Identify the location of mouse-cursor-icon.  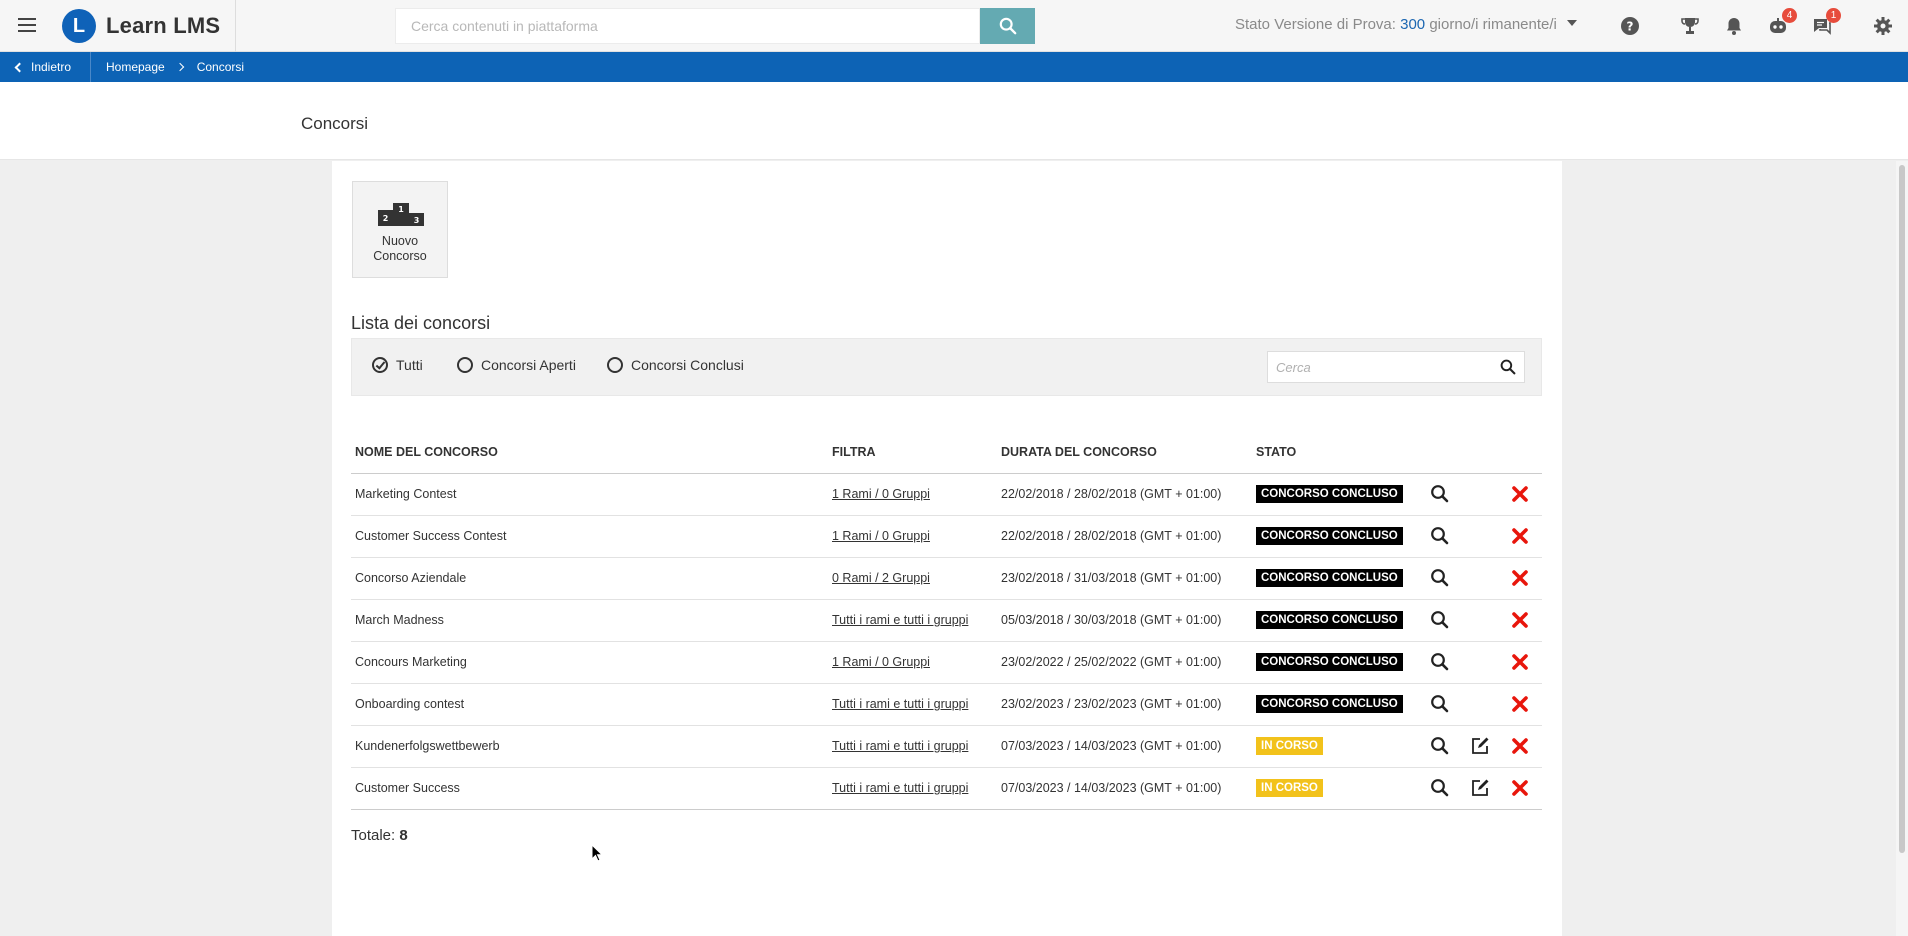
(597, 853).